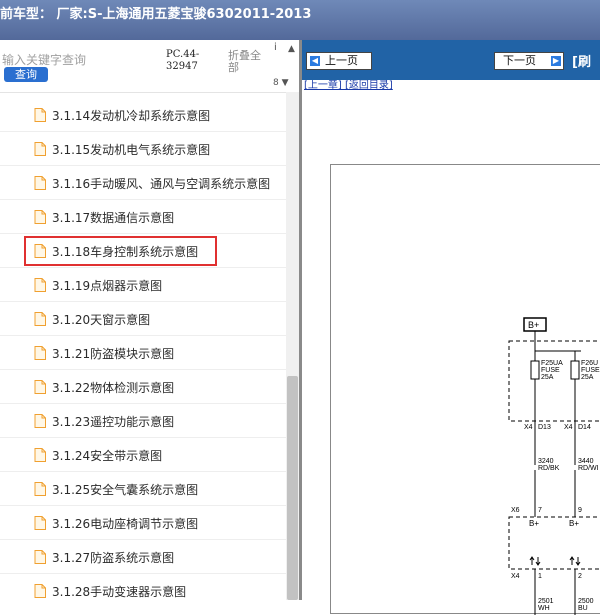 This screenshot has width=600, height=615. I want to click on chapter-nav-bar: [上一章] [返回目录], so click(451, 88).